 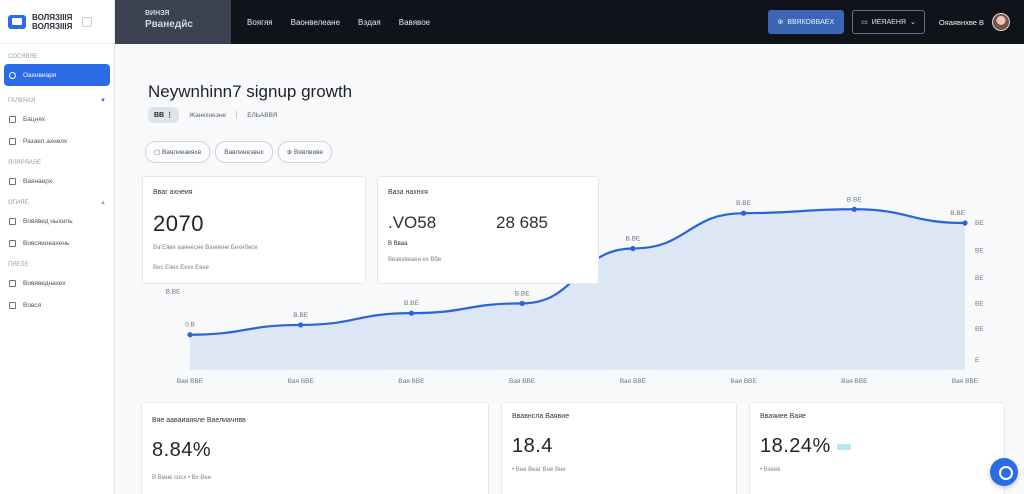 I want to click on primary-action-button: ⊕ ВВЯКОВВАЕХ, so click(x=806, y=22).